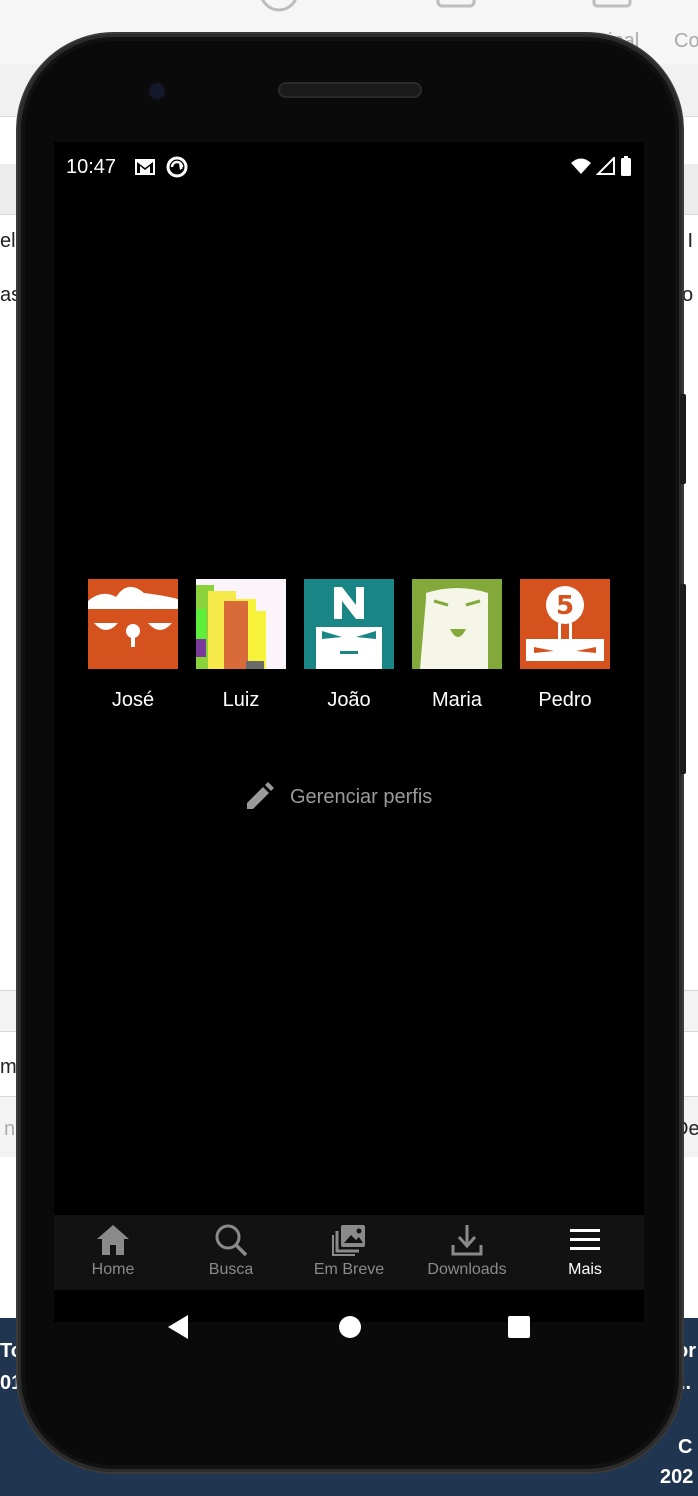 The image size is (698, 1496). I want to click on status-time: 10:47, so click(91, 167).